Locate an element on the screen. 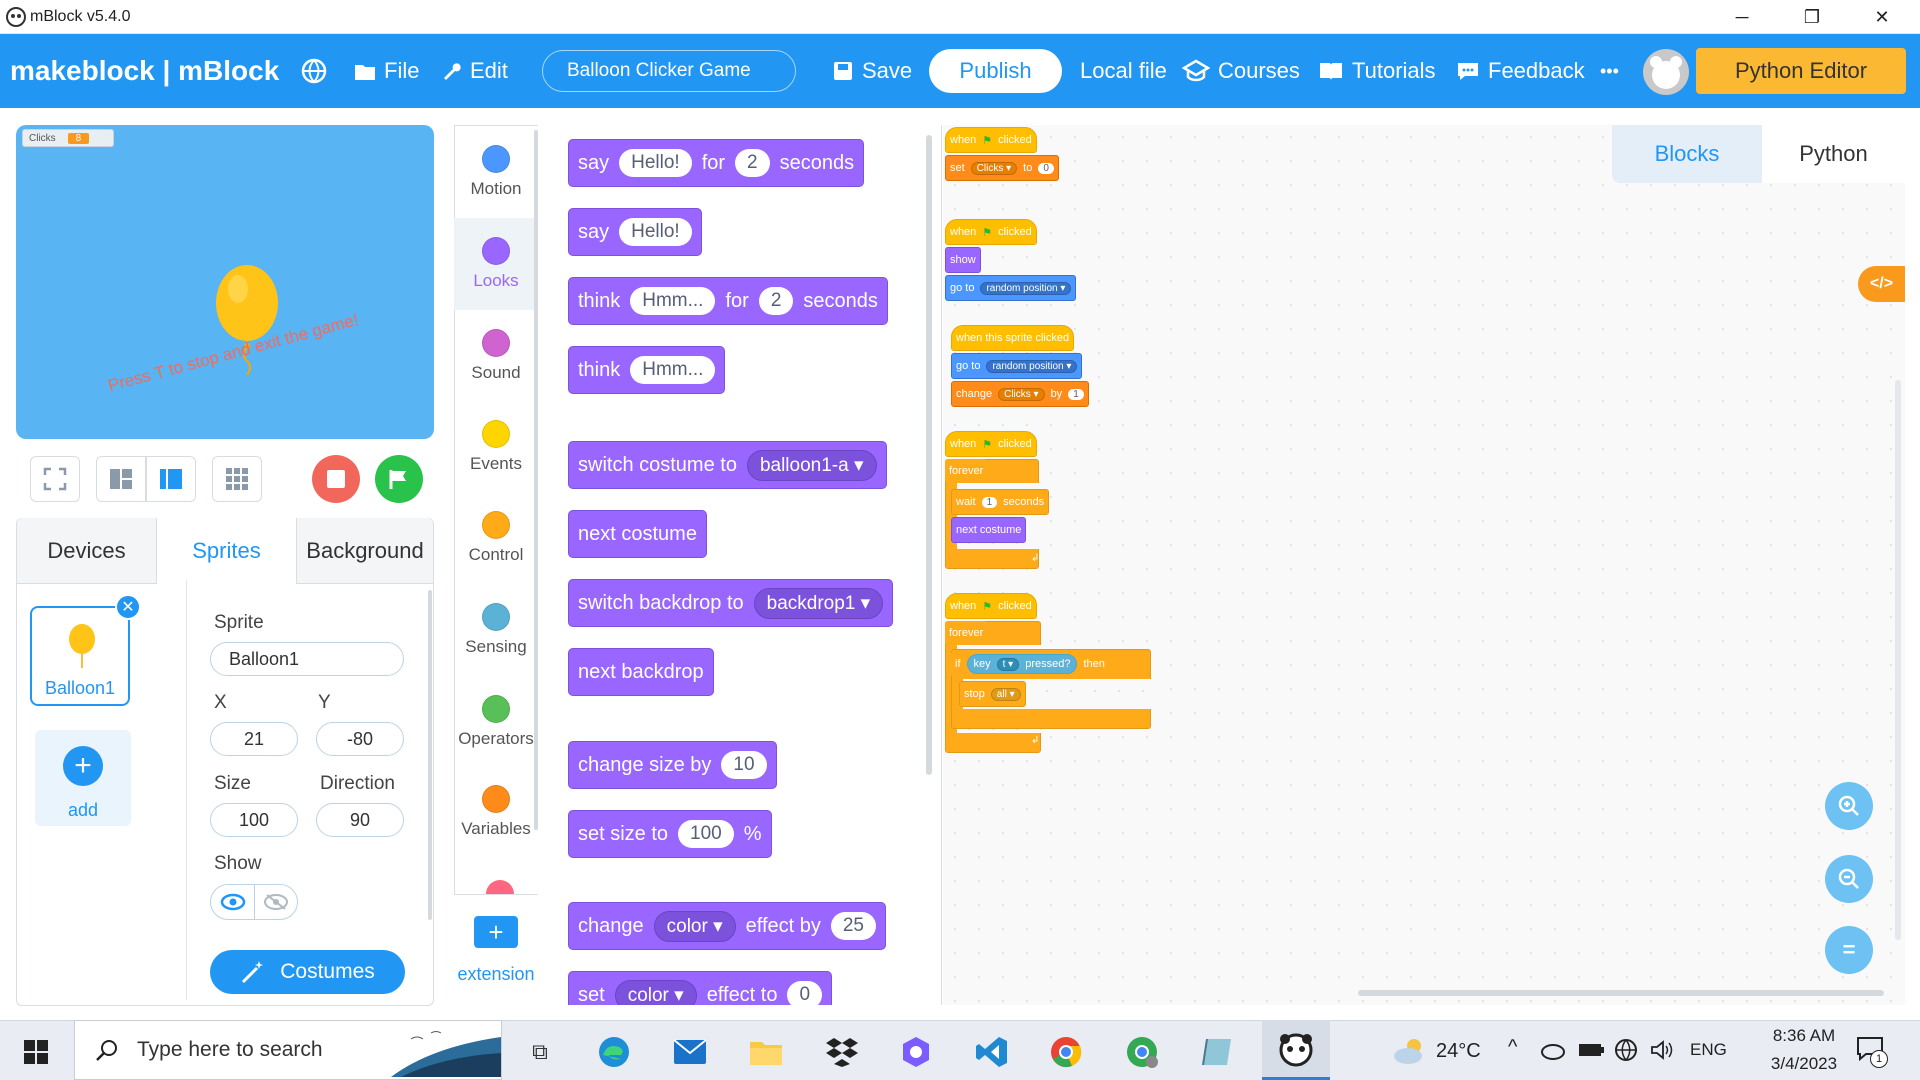  vscode-app is located at coordinates (992, 1052).